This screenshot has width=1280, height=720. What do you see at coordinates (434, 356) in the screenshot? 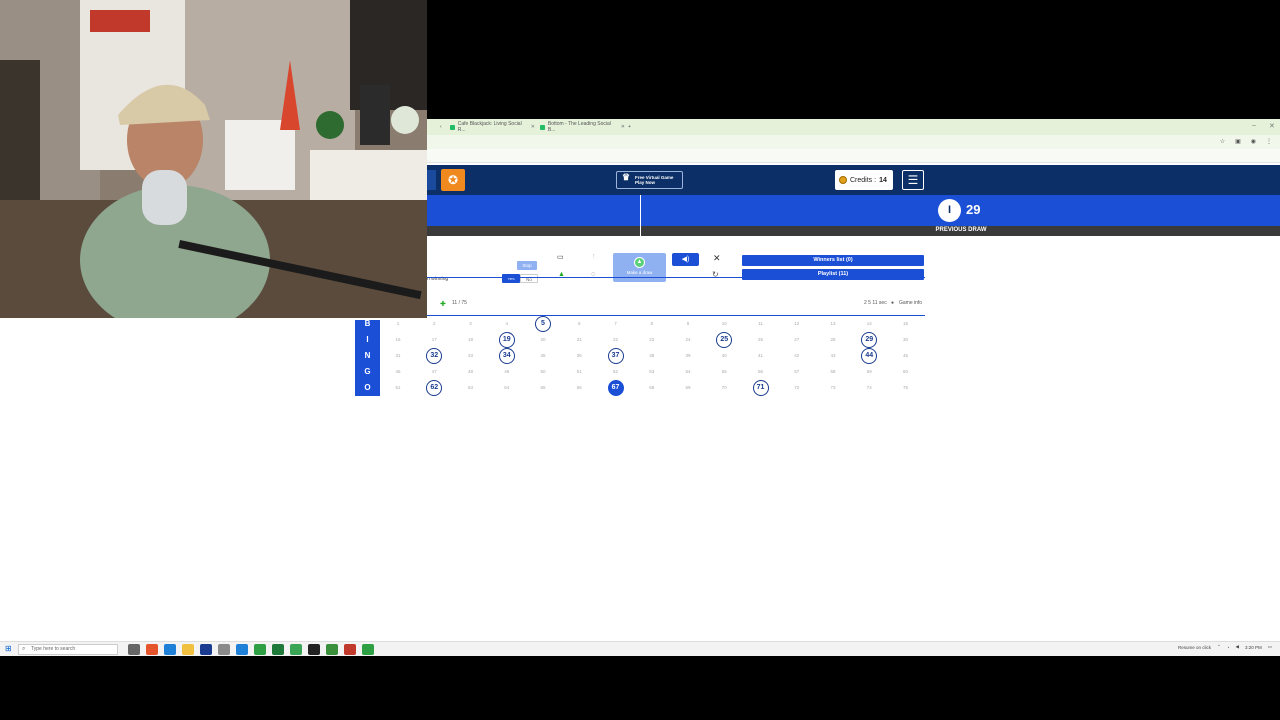
I see `board-number: 32` at bounding box center [434, 356].